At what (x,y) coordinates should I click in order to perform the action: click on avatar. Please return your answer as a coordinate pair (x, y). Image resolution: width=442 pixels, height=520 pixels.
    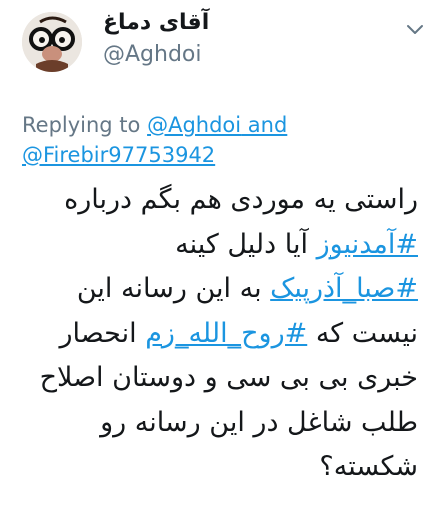
    Looking at the image, I should click on (52, 42).